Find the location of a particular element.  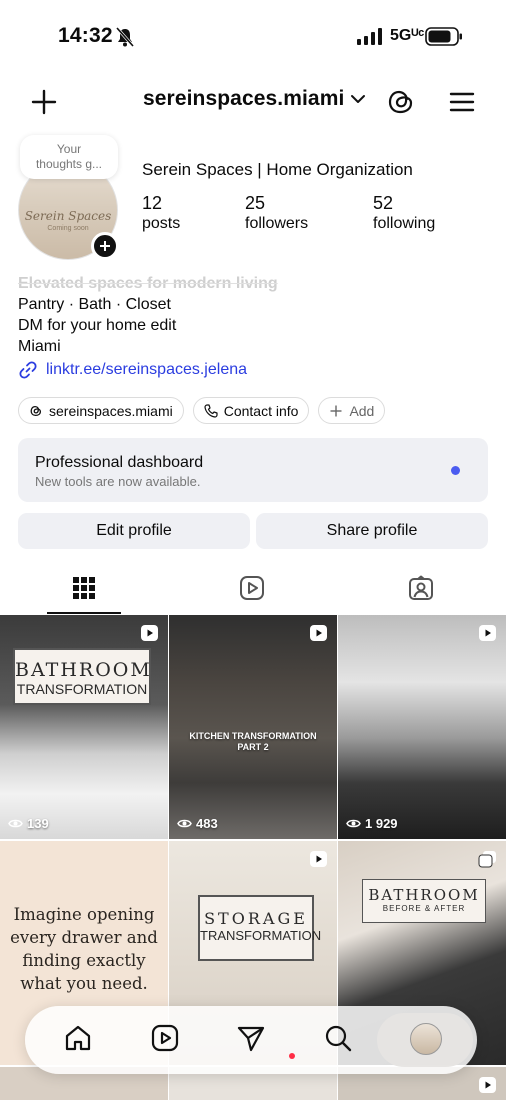

post-title: STORAGE is located at coordinates (256, 918).